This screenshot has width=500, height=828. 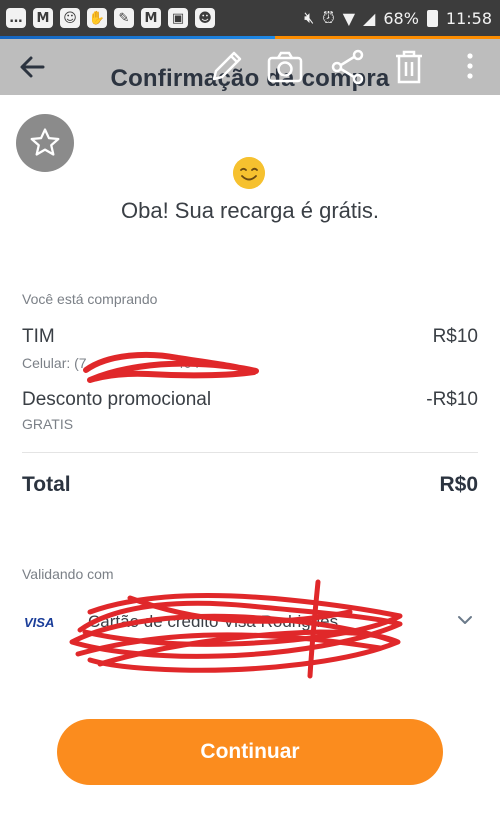 What do you see at coordinates (124, 18) in the screenshot?
I see `feather-icon: ✎` at bounding box center [124, 18].